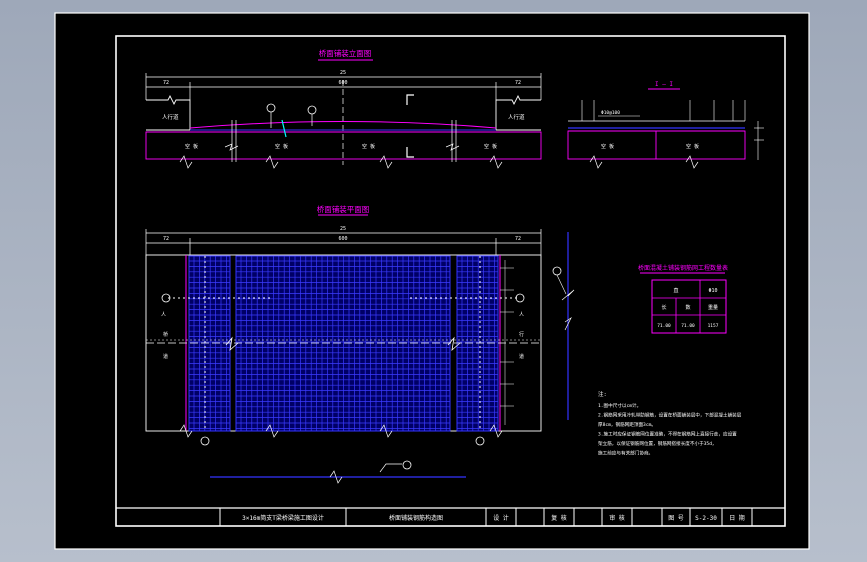  What do you see at coordinates (165, 356) in the screenshot?
I see `plan-mark-3: 道` at bounding box center [165, 356].